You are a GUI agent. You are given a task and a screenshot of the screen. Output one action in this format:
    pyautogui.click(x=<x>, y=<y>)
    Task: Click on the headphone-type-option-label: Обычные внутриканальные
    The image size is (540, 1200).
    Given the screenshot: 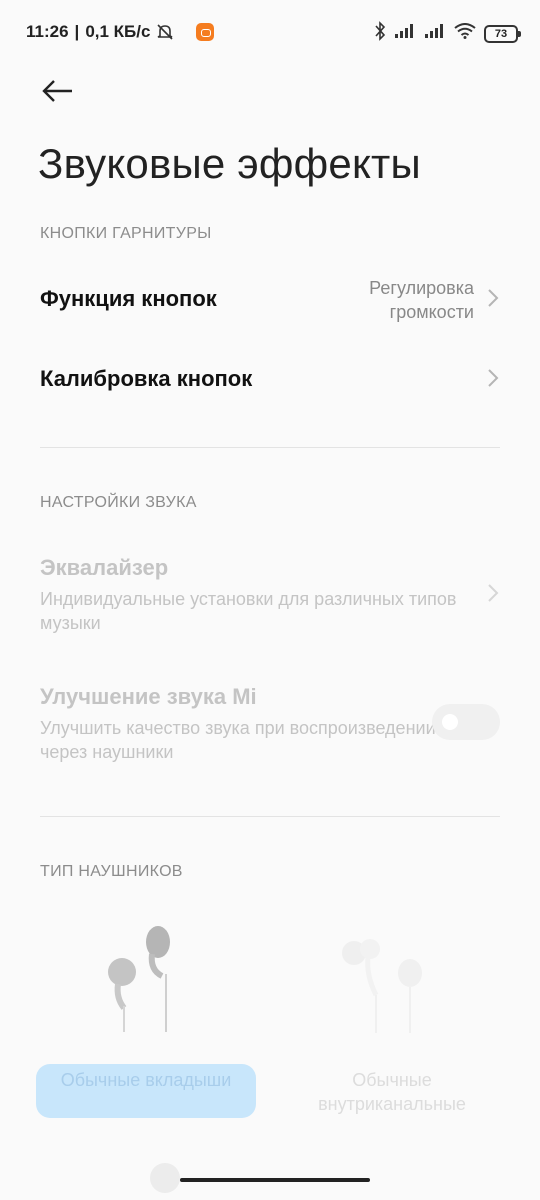 What is the action you would take?
    pyautogui.click(x=392, y=1092)
    